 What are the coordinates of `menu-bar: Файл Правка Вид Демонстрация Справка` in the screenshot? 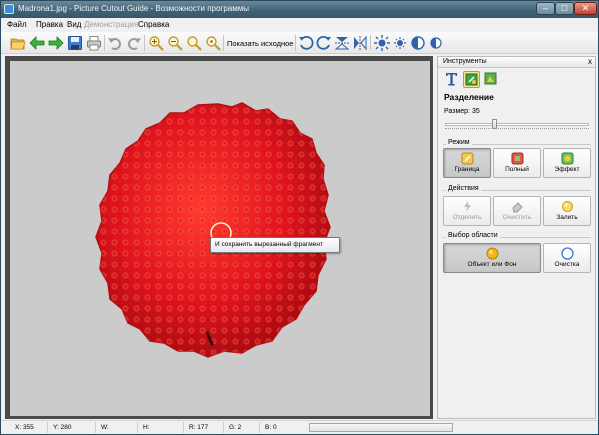 It's located at (299, 25).